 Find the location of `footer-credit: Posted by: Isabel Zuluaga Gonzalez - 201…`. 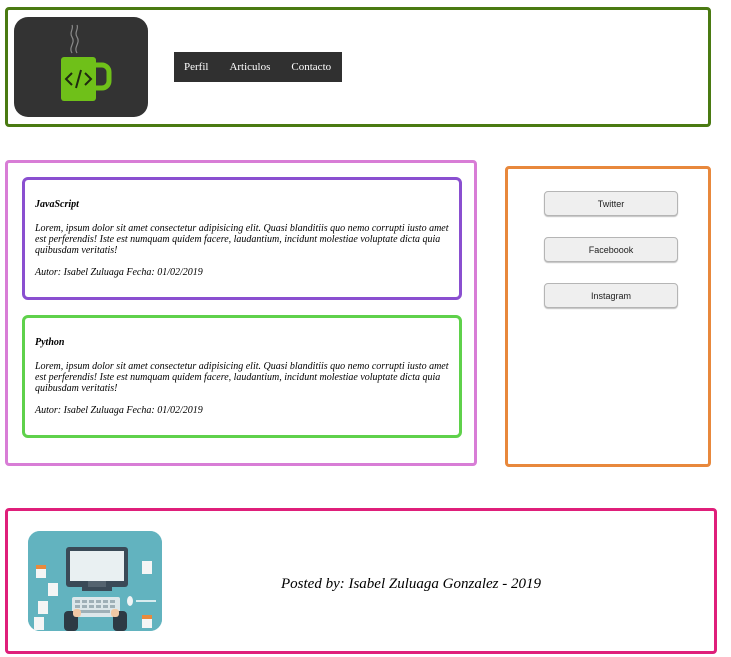

footer-credit: Posted by: Isabel Zuluaga Gonzalez - 201… is located at coordinates (411, 584).